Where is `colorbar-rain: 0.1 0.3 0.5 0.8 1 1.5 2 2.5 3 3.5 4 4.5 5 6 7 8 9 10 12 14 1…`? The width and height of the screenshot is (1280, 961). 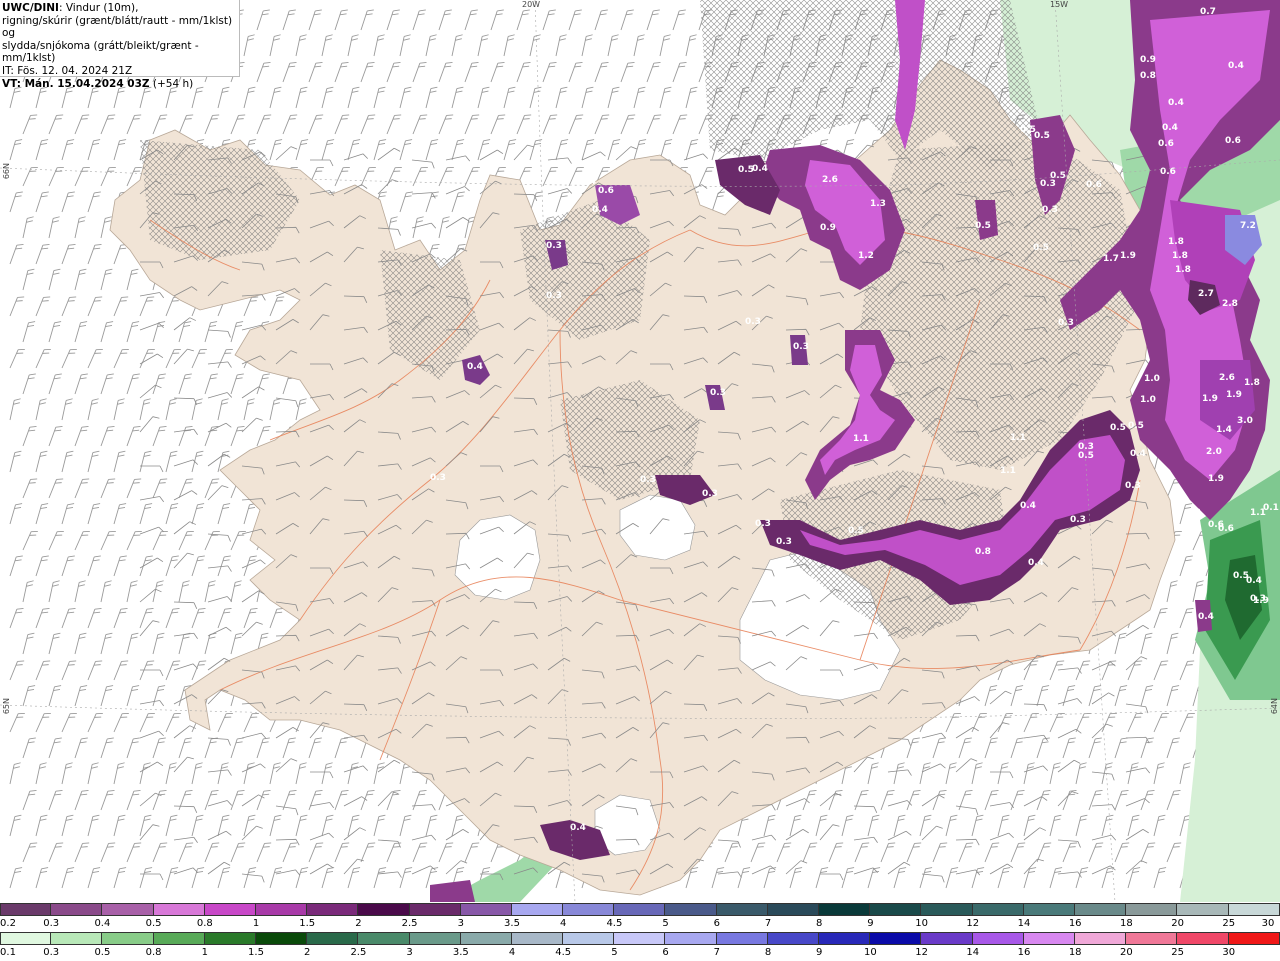
colorbar-rain: 0.1 0.3 0.5 0.8 1 1.5 2 2.5 3 3.5 4 4.5 5 6 7 8 9 10 12 14 1… is located at coordinates (640, 946).